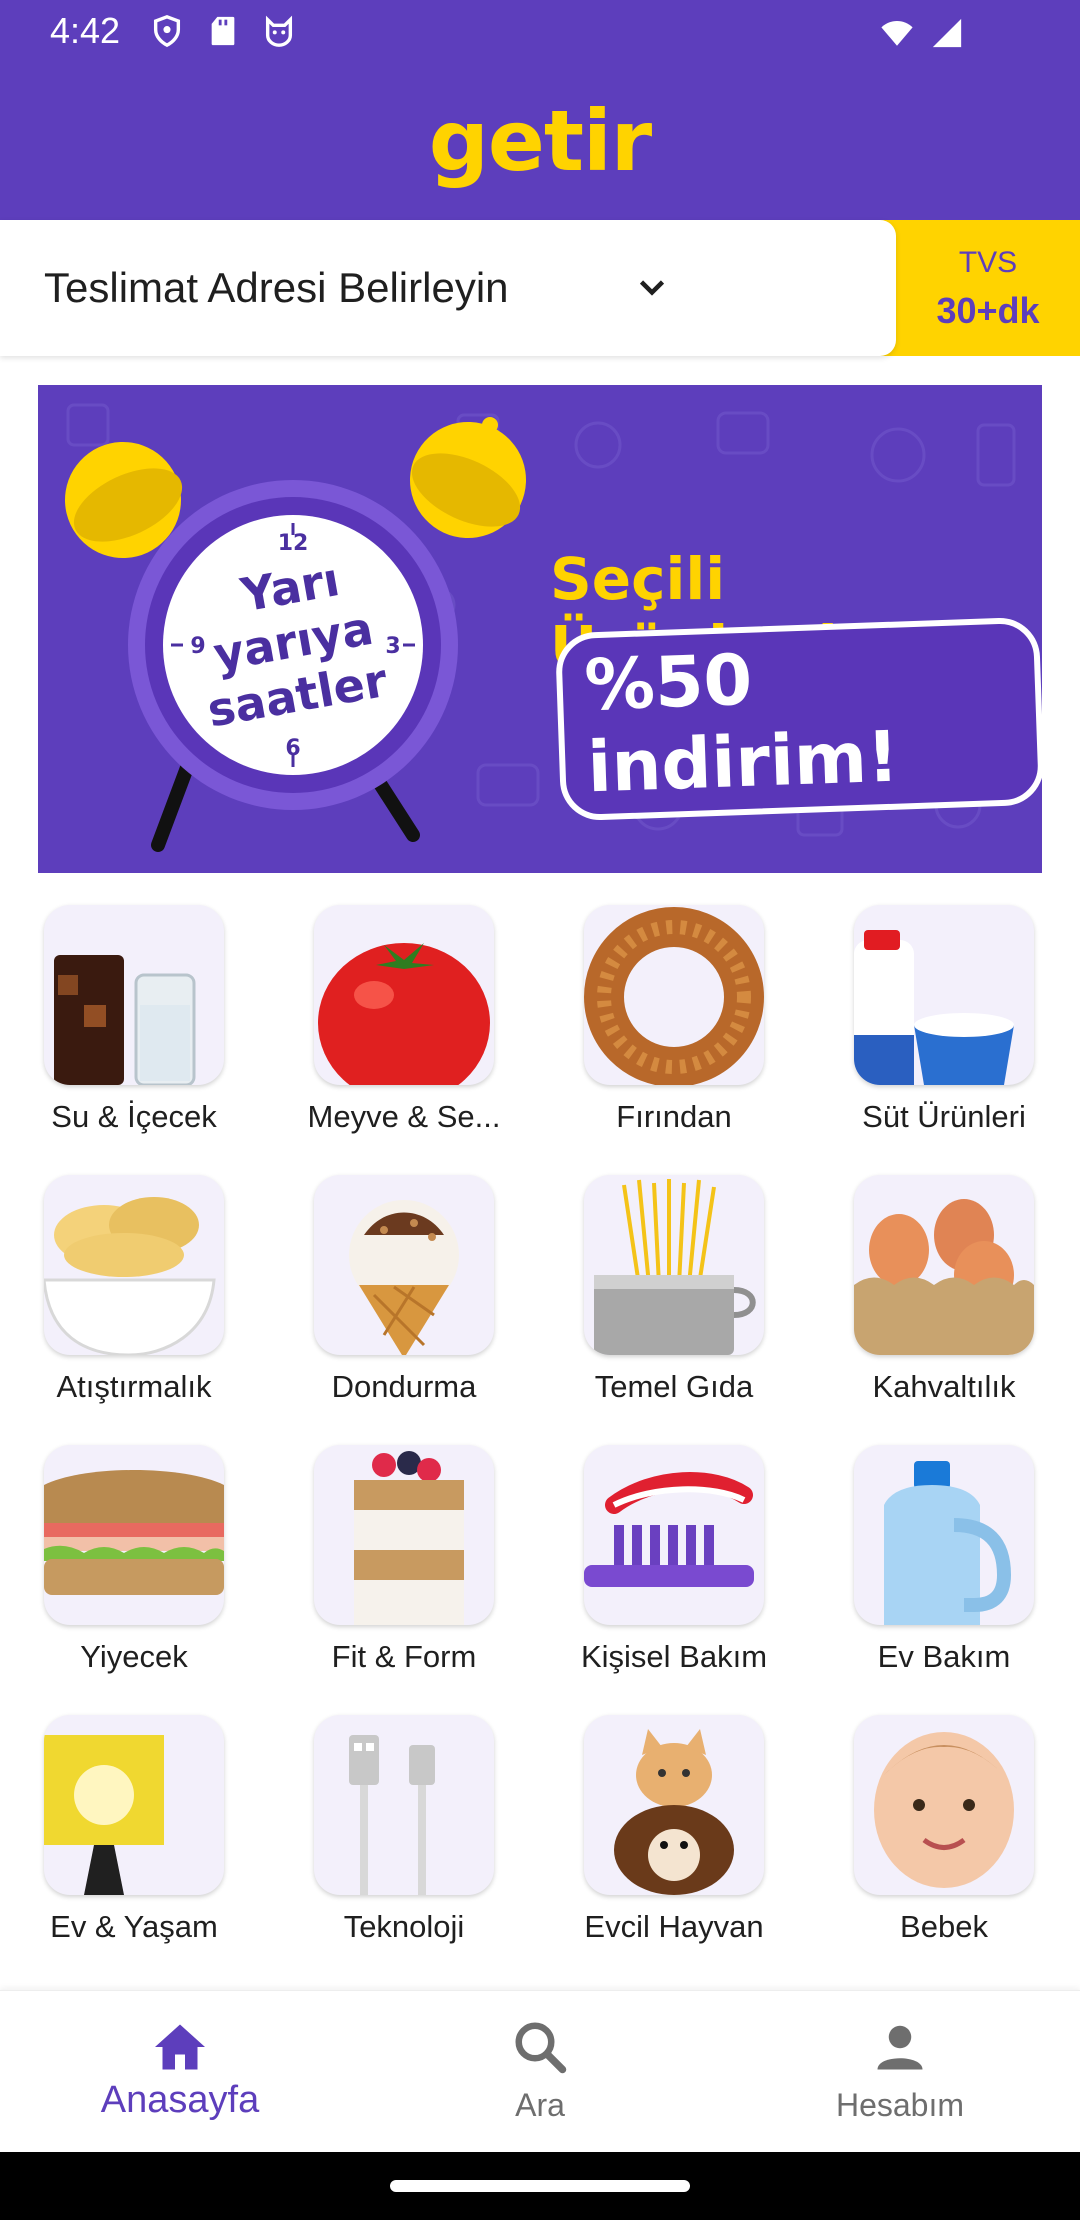 The height and width of the screenshot is (2220, 1080). Describe the element at coordinates (900, 2047) in the screenshot. I see `person-icon` at that location.